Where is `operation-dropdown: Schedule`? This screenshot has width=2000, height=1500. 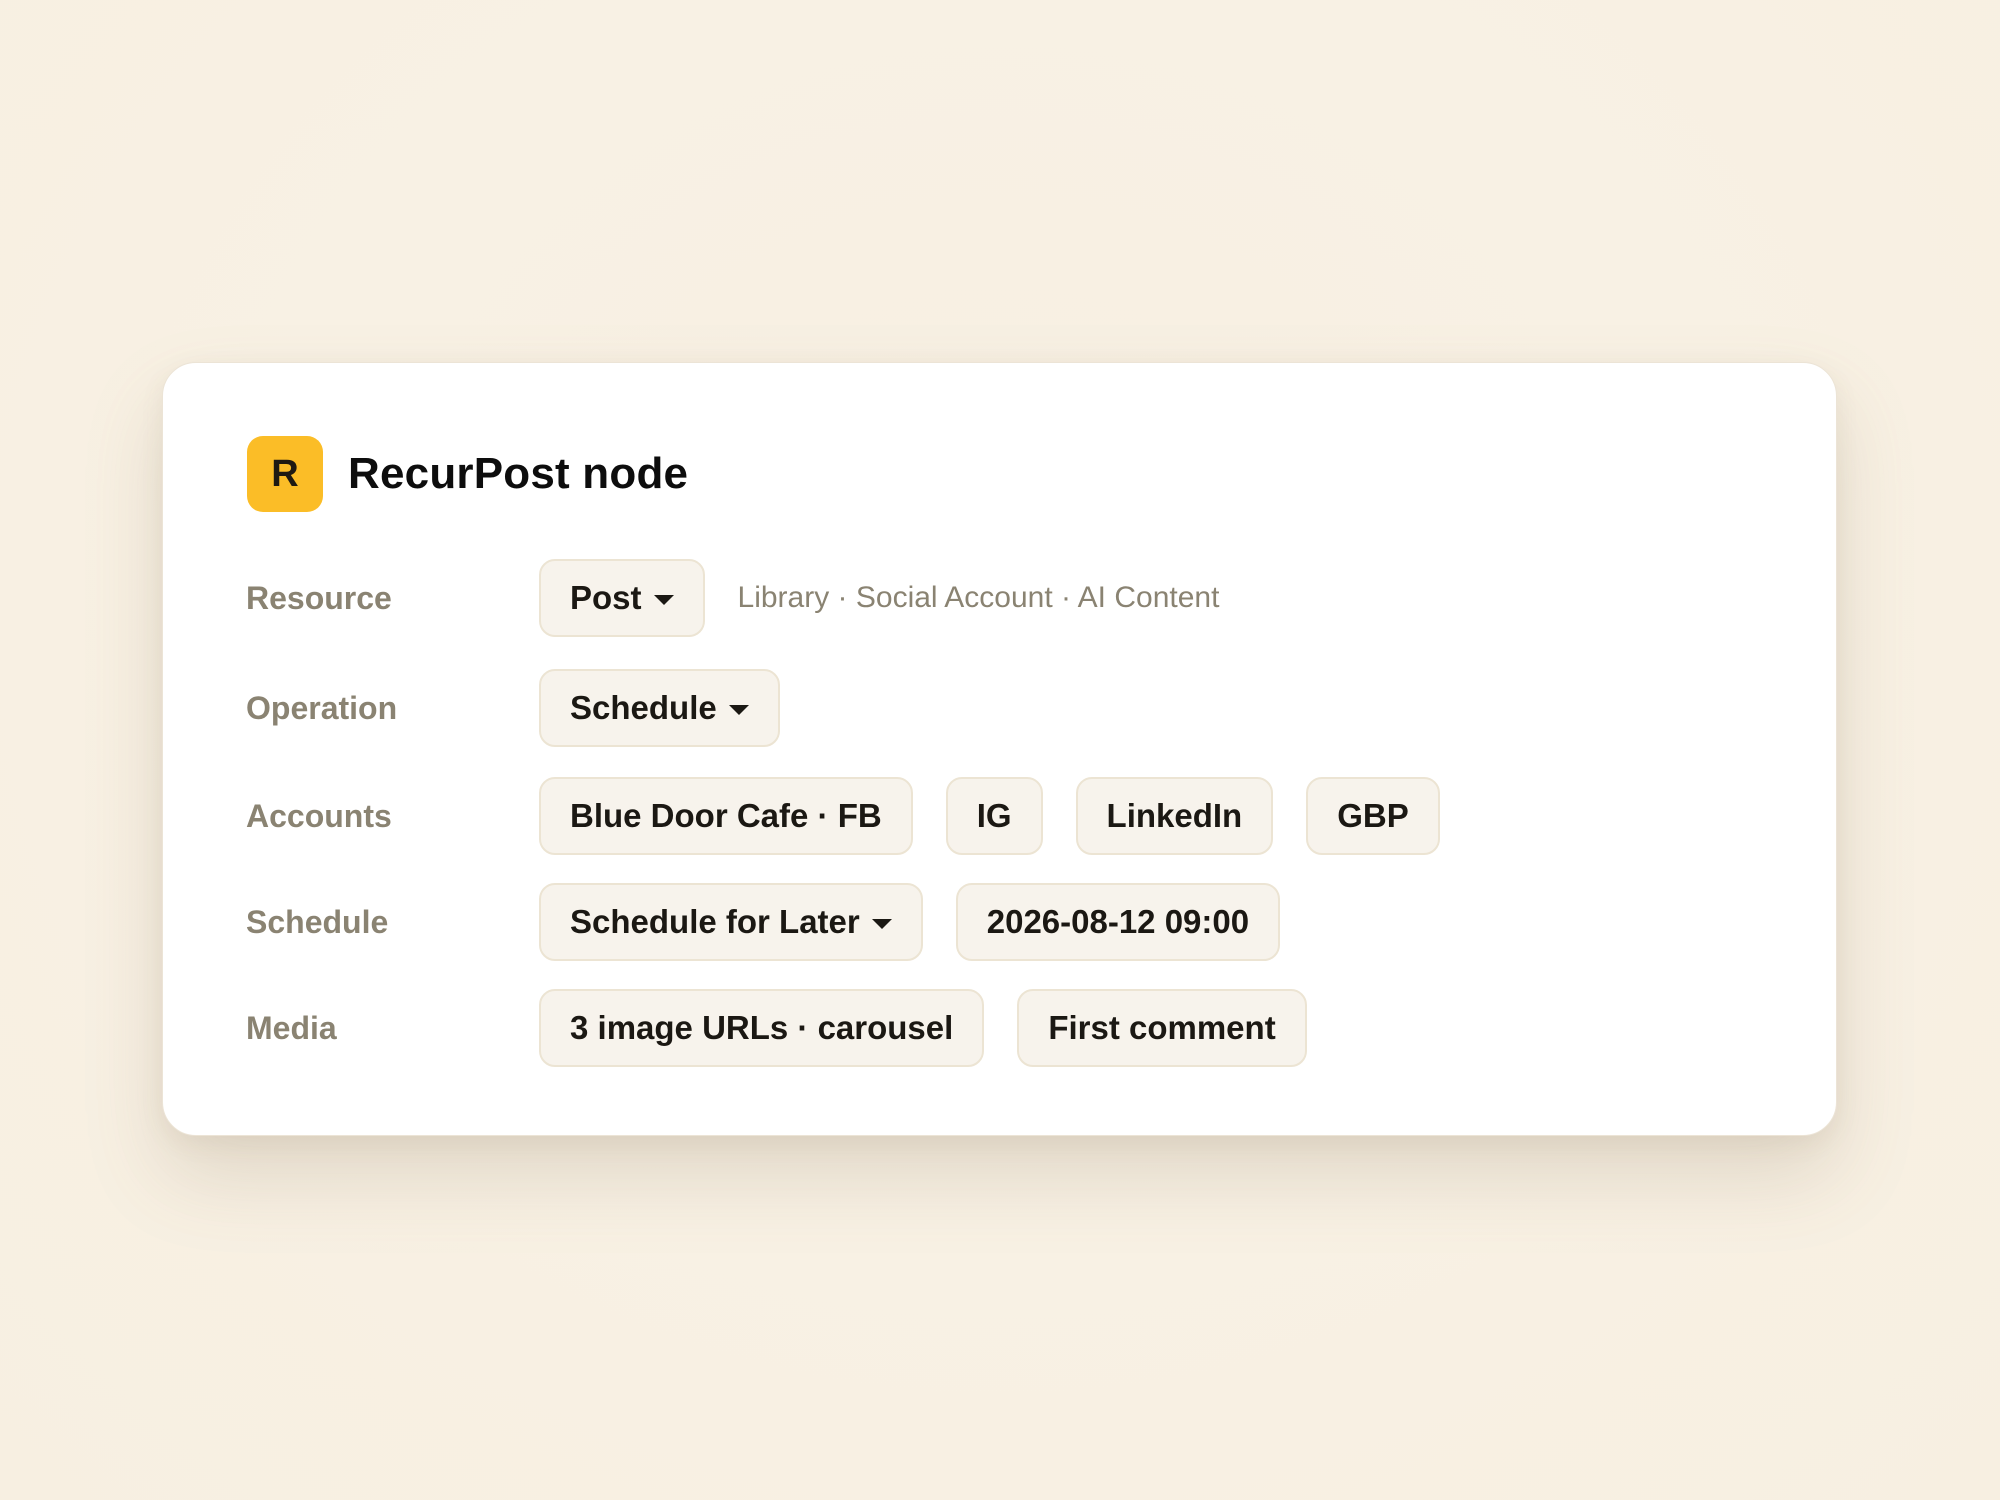 operation-dropdown: Schedule is located at coordinates (659, 708).